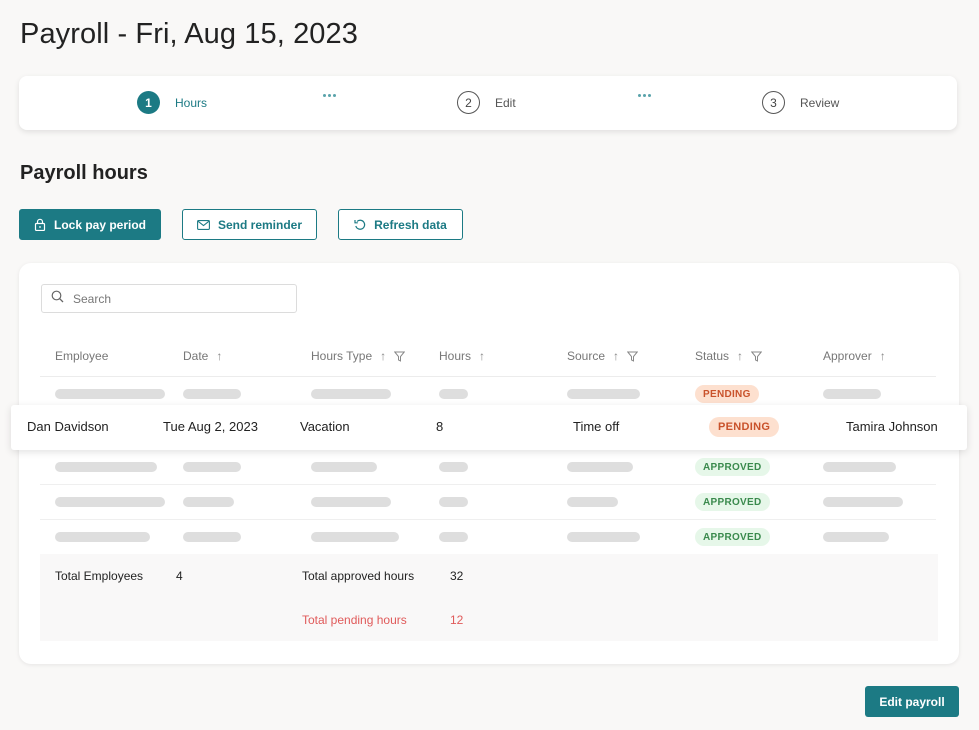  I want to click on column-header-date: Date ↑, so click(202, 356).